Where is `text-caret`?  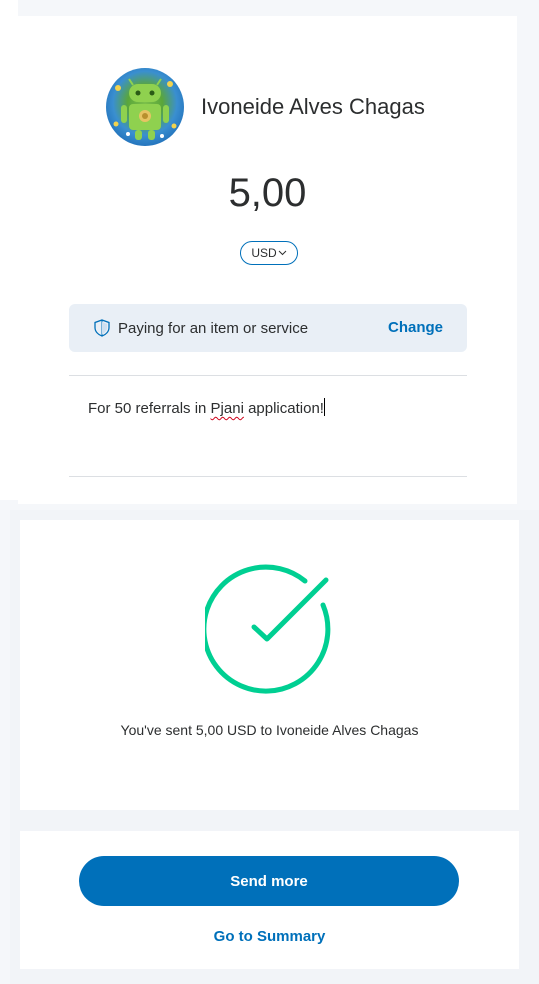
text-caret is located at coordinates (324, 407).